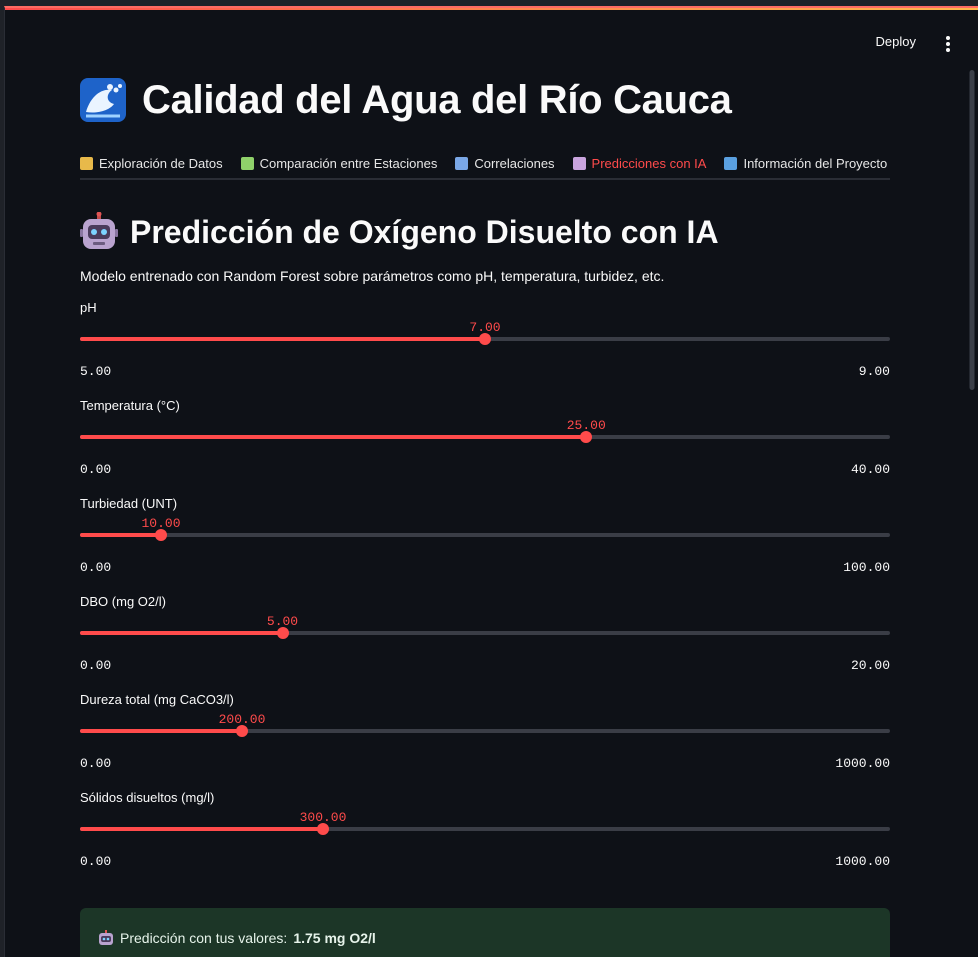 The width and height of the screenshot is (978, 957). What do you see at coordinates (485, 544) in the screenshot?
I see `slider-control: 10.00 0.00 100.00` at bounding box center [485, 544].